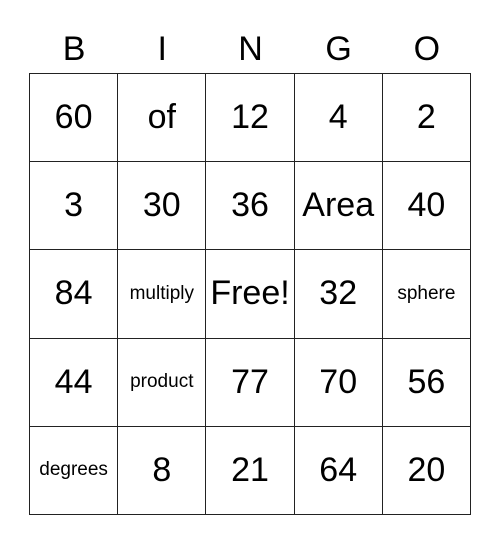  Describe the element at coordinates (250, 382) in the screenshot. I see `bingo-cell: 77` at that location.